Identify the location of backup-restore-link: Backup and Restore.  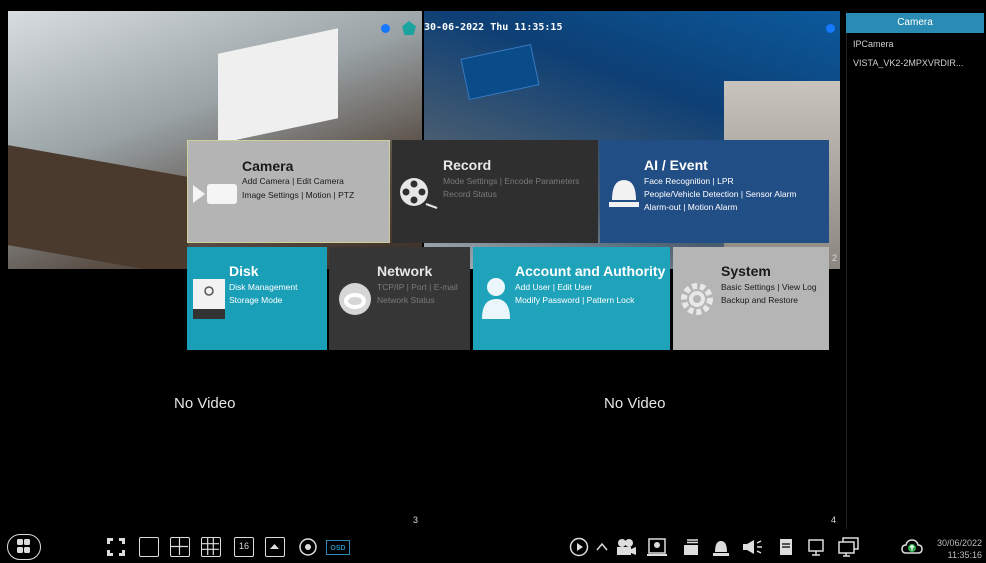
(759, 300).